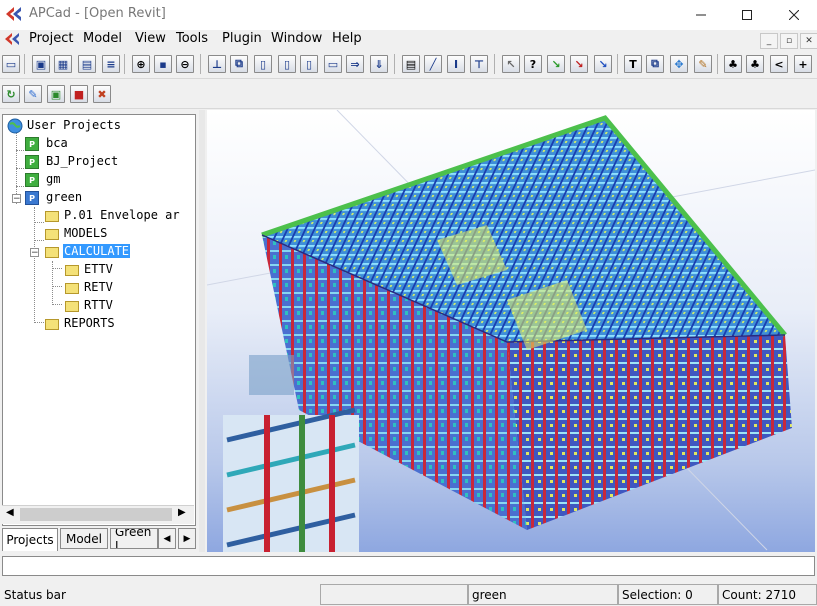  What do you see at coordinates (217, 64) in the screenshot?
I see `frame-a-icon: ⊥` at bounding box center [217, 64].